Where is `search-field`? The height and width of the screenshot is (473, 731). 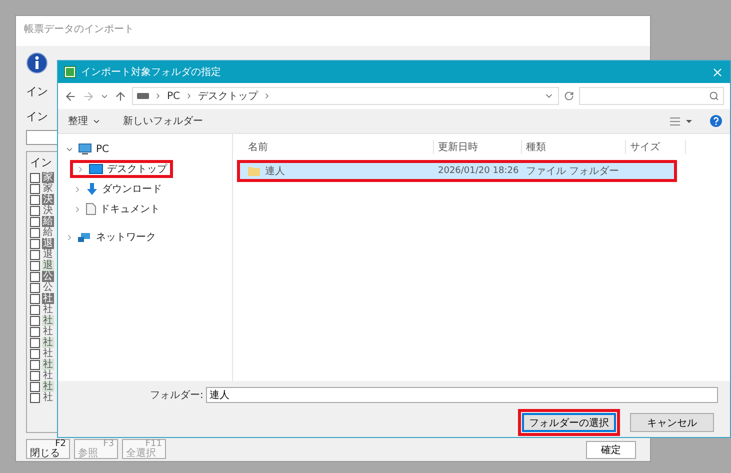
search-field is located at coordinates (651, 96).